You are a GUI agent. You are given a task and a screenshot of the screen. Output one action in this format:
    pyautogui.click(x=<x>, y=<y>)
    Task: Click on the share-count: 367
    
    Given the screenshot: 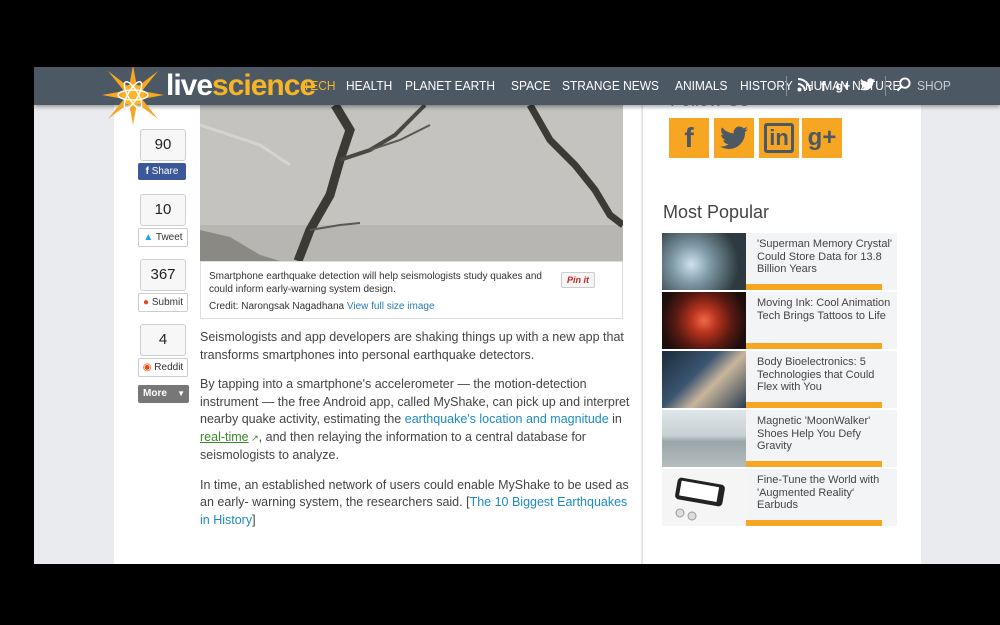 What is the action you would take?
    pyautogui.click(x=163, y=275)
    